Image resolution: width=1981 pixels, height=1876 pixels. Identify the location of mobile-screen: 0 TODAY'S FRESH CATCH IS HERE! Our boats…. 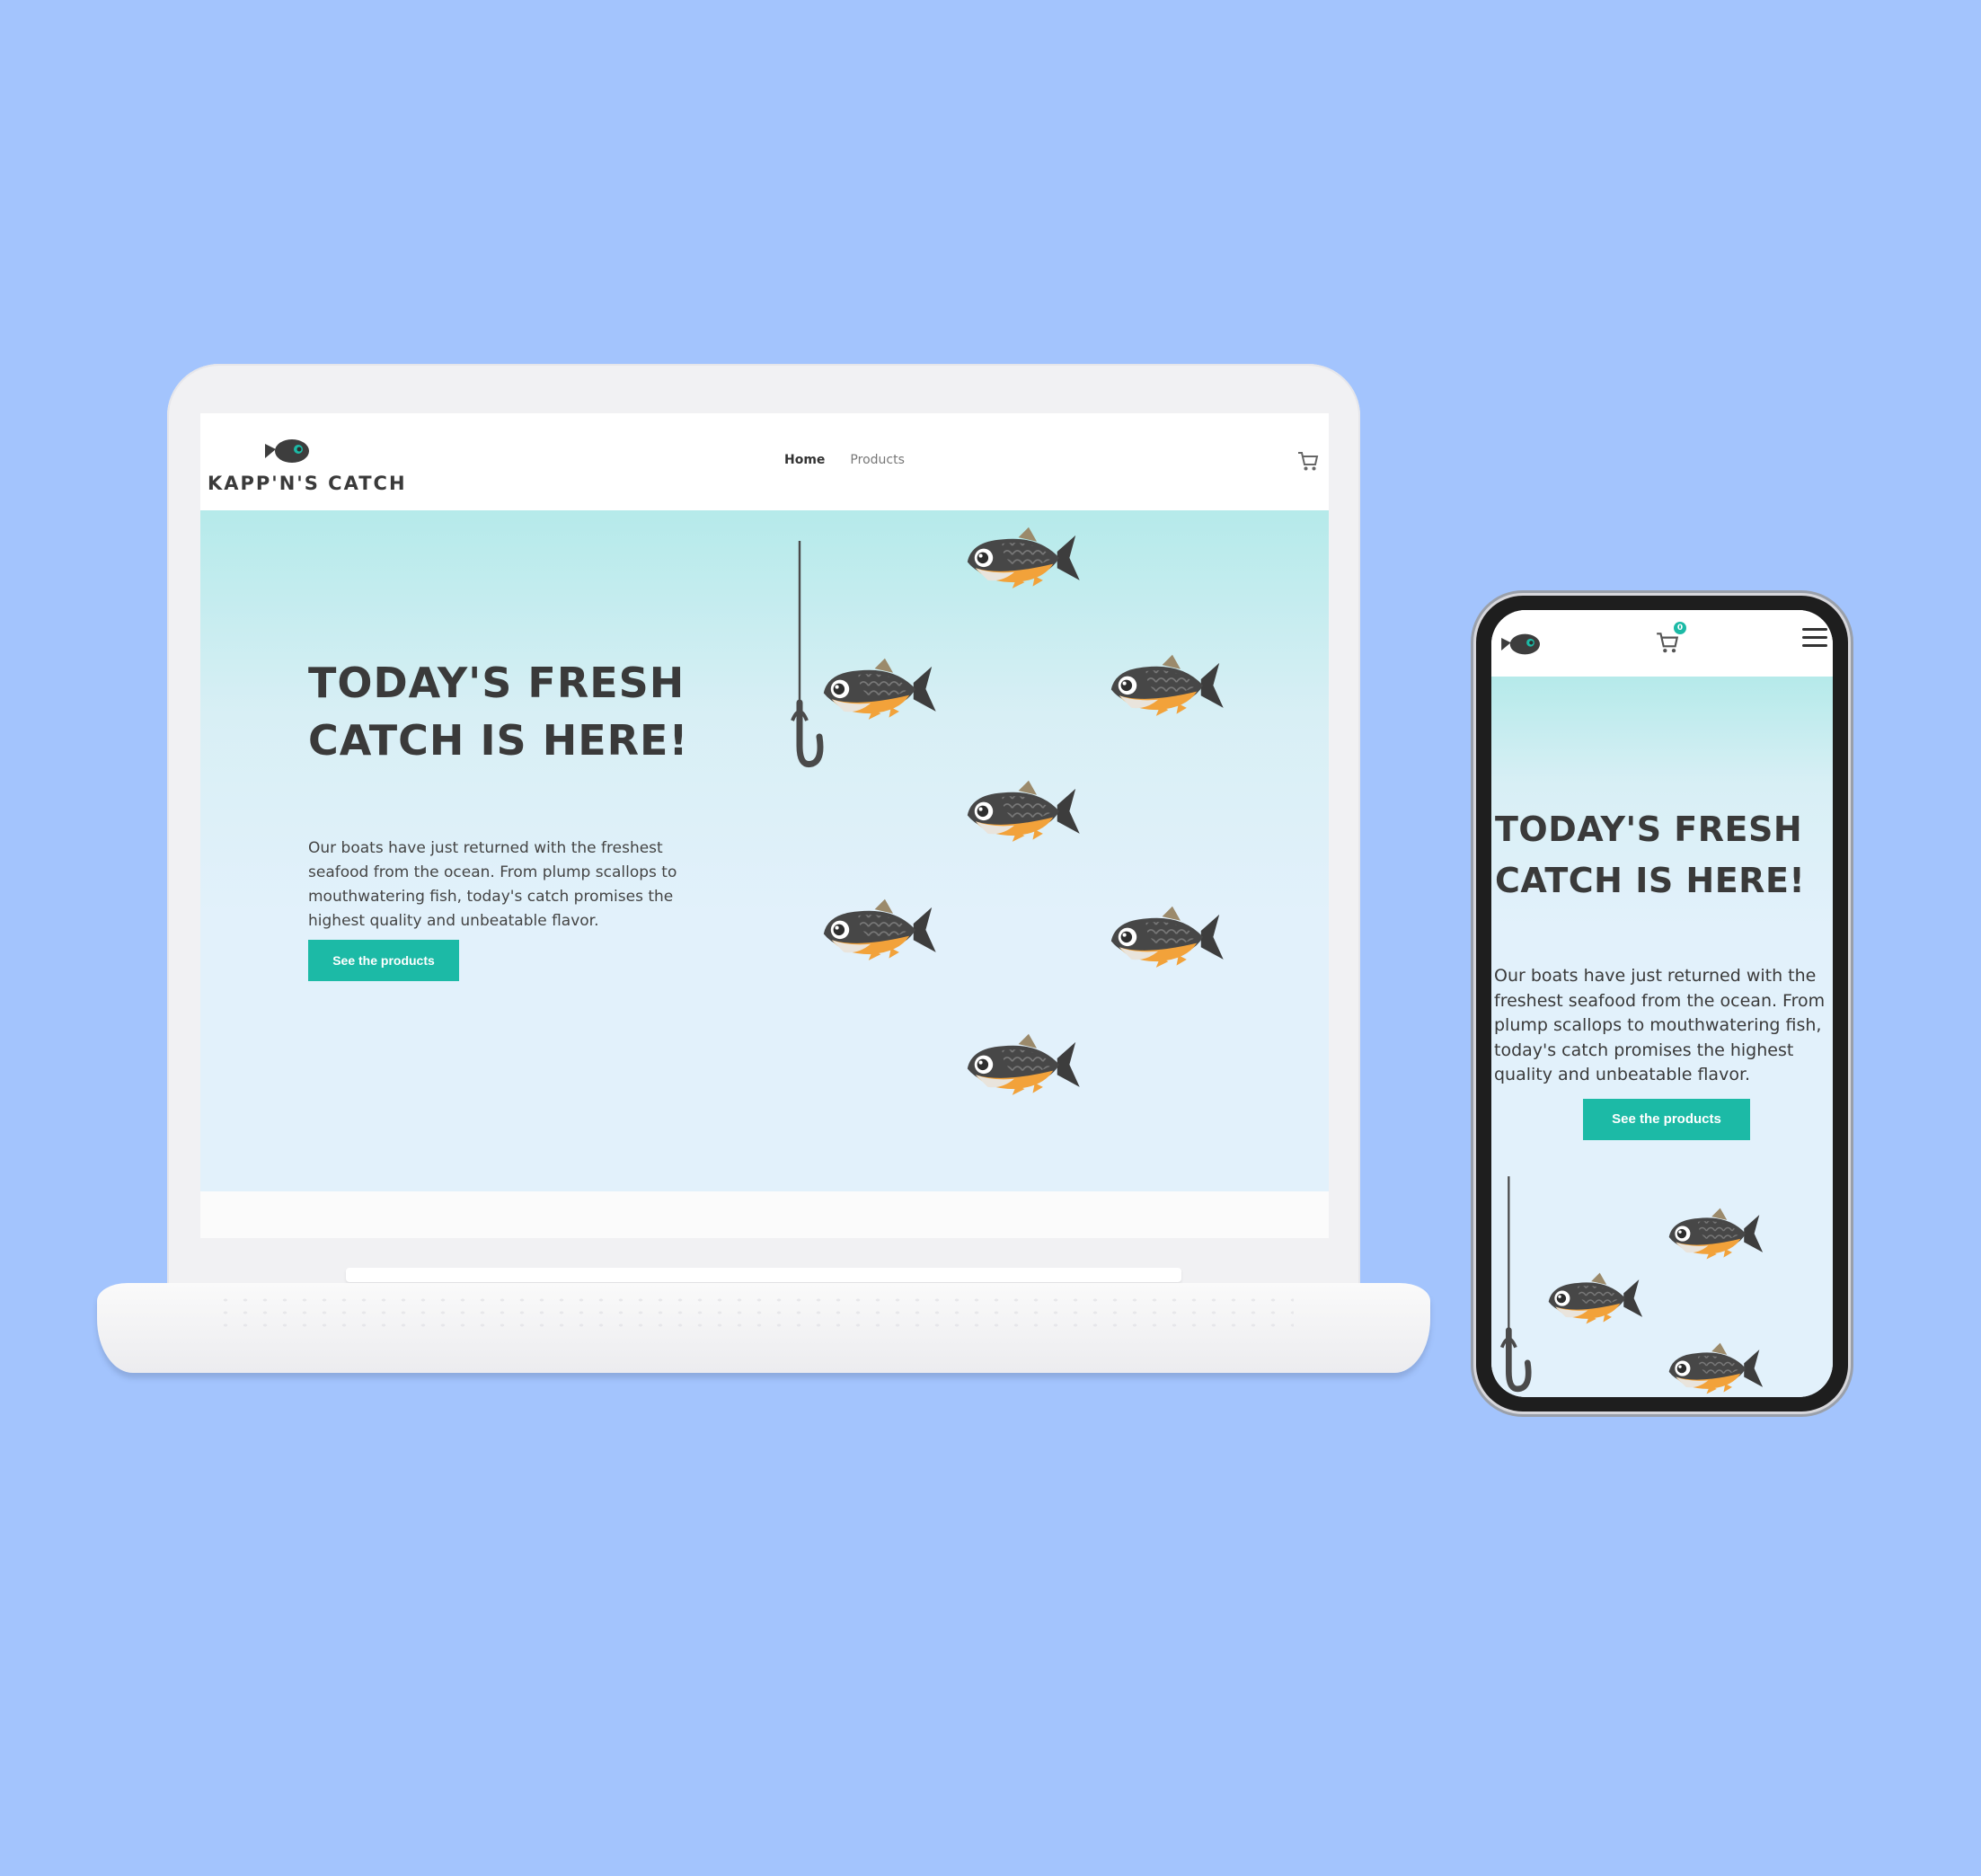
(1662, 1003).